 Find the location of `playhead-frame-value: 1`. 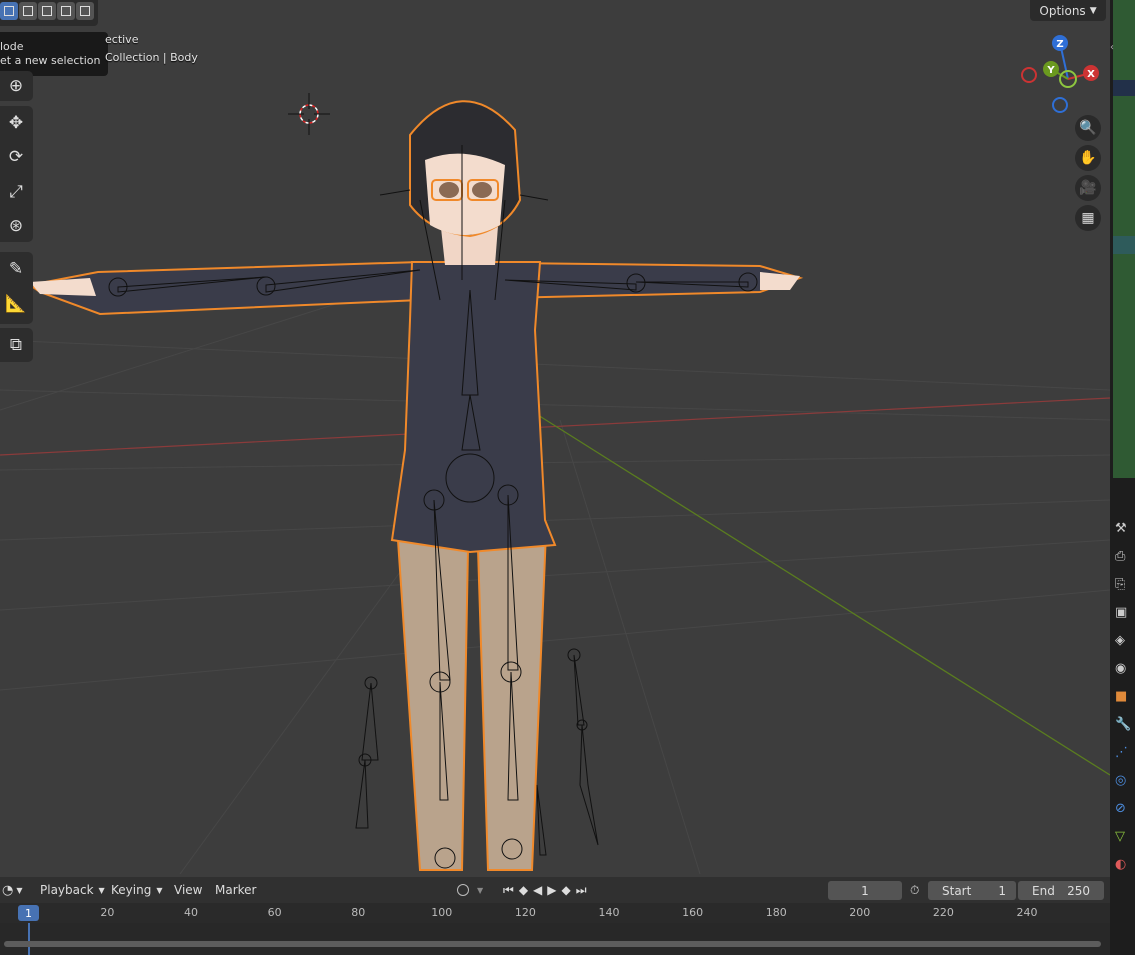

playhead-frame-value: 1 is located at coordinates (28, 913).